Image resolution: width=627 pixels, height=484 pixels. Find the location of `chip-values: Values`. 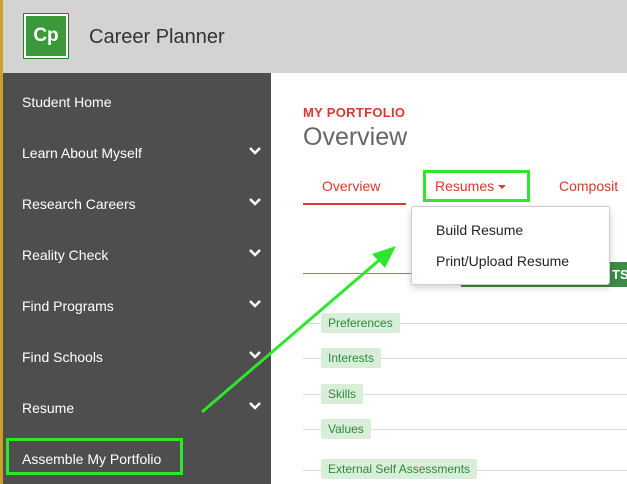

chip-values: Values is located at coordinates (346, 429).